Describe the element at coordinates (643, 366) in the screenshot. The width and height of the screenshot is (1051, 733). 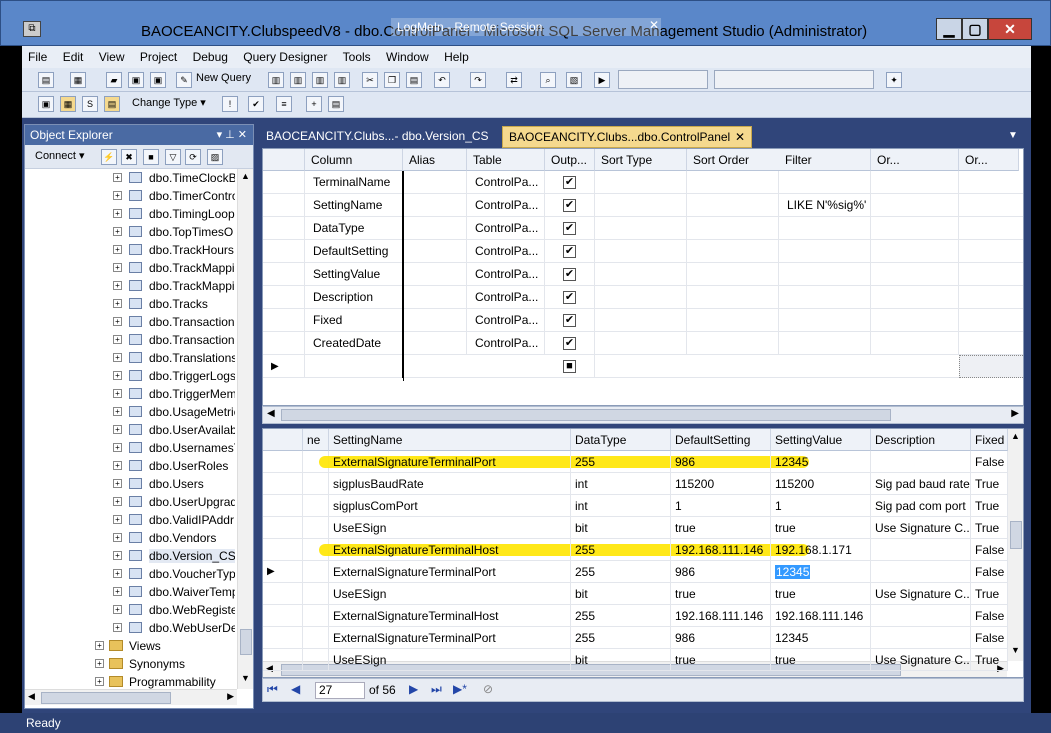
I see `criteria-new-row: ▶ ■` at that location.